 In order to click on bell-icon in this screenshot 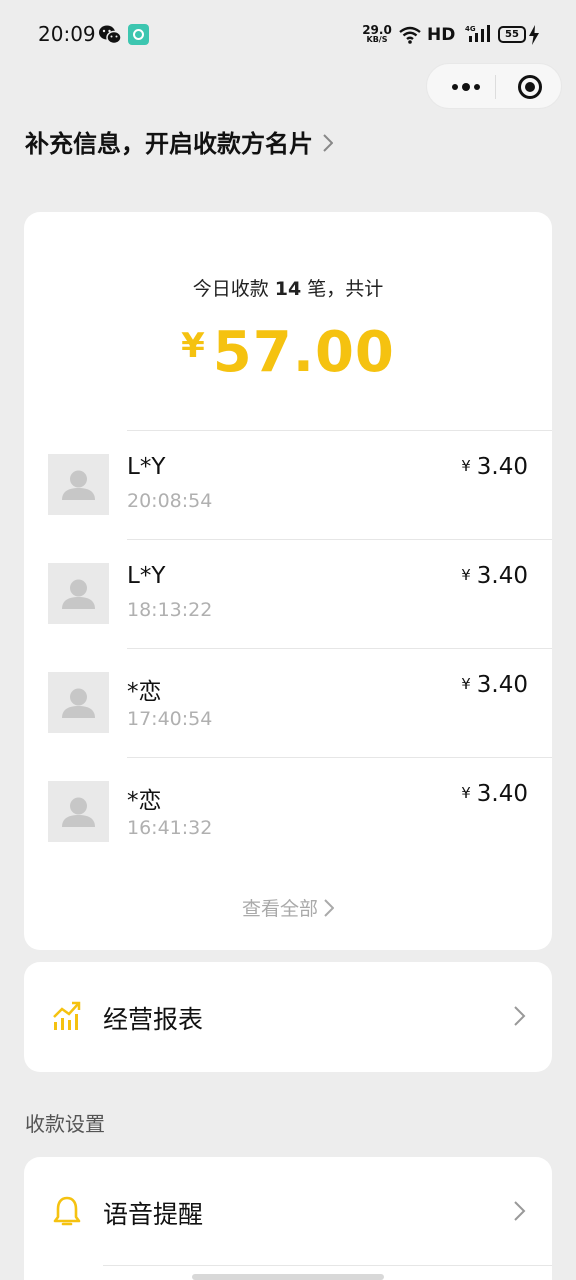, I will do `click(67, 1211)`.